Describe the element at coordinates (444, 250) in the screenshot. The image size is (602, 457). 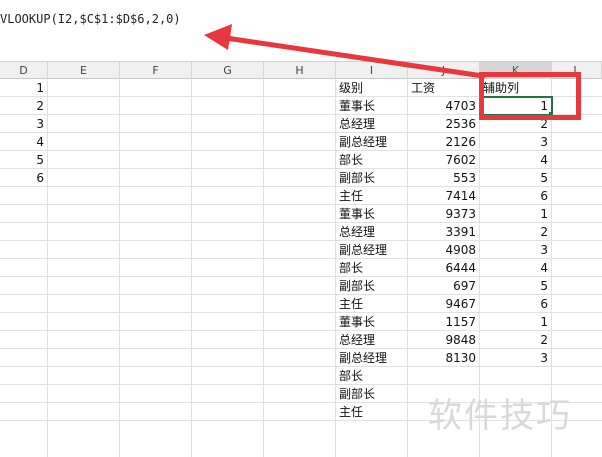
I see `cell-salary: 4908` at that location.